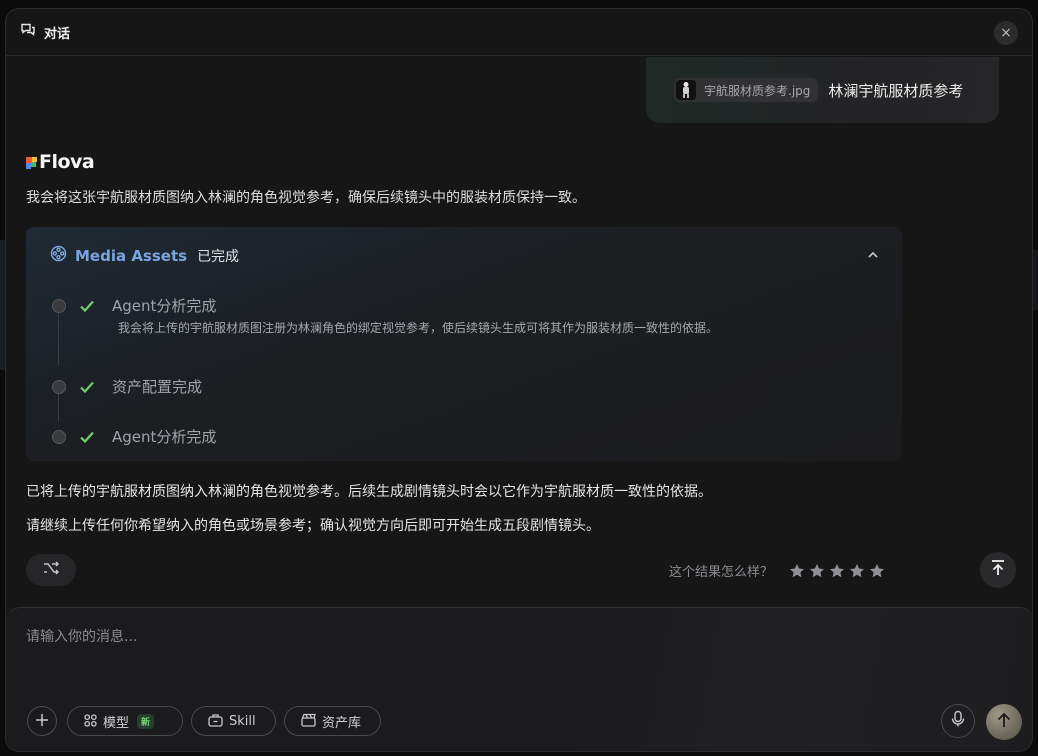 The image size is (1038, 756). I want to click on asset-library-button: 资产库, so click(332, 721).